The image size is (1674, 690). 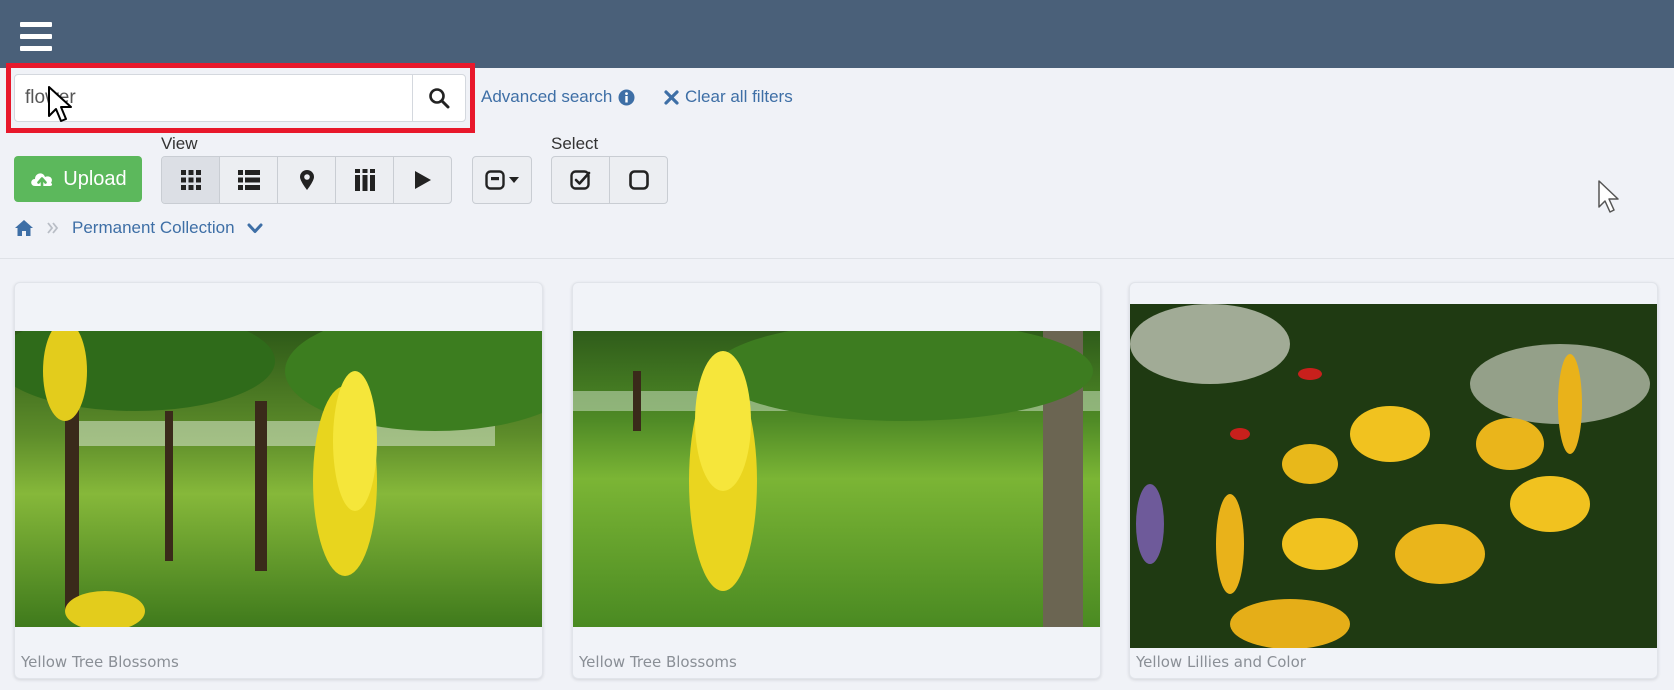 I want to click on list-view-button, so click(x=249, y=180).